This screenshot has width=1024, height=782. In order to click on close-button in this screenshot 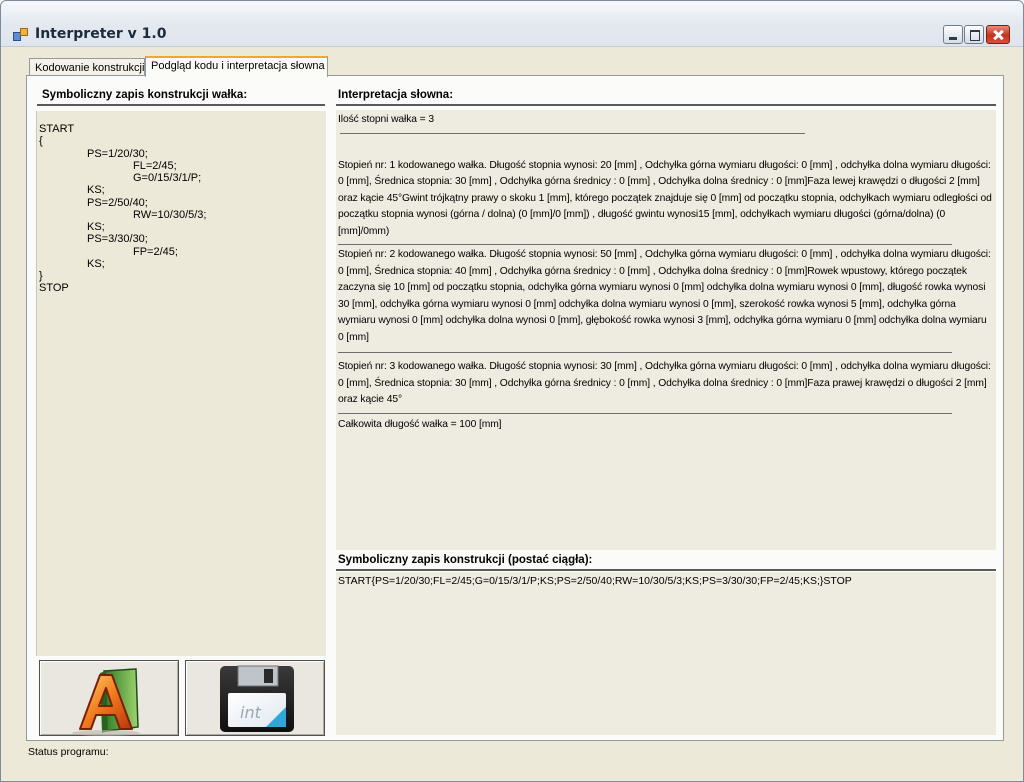, I will do `click(998, 34)`.